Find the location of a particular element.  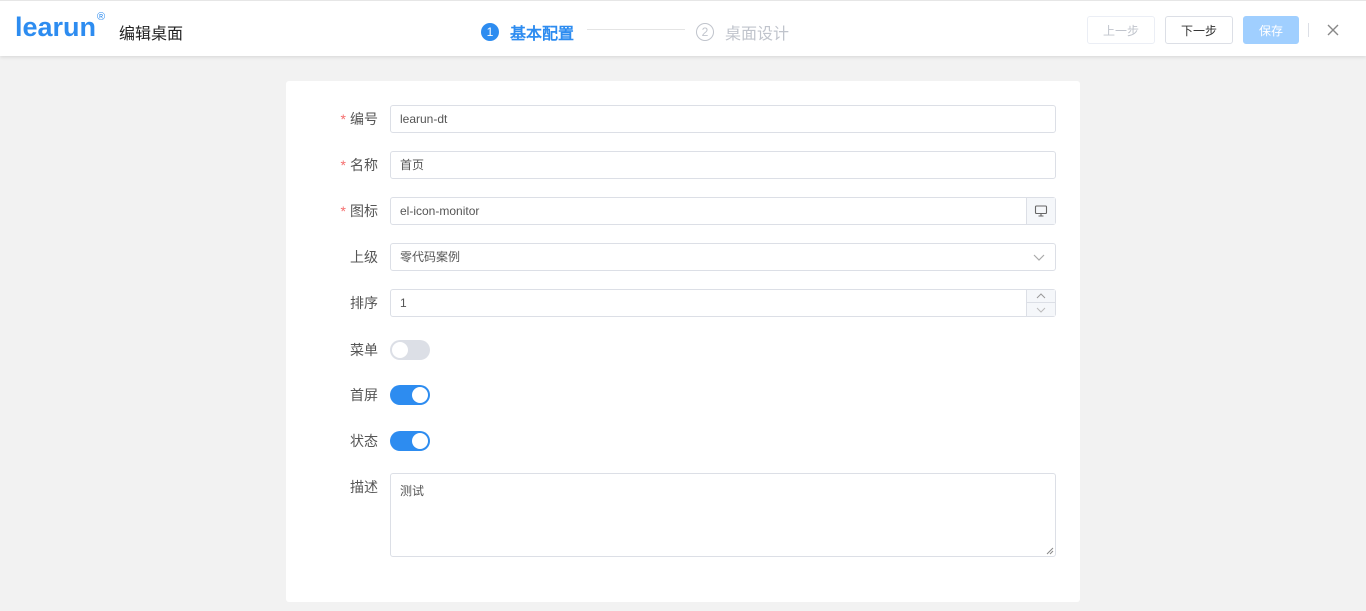

icon-input: el-icon-monitor is located at coordinates (723, 211).